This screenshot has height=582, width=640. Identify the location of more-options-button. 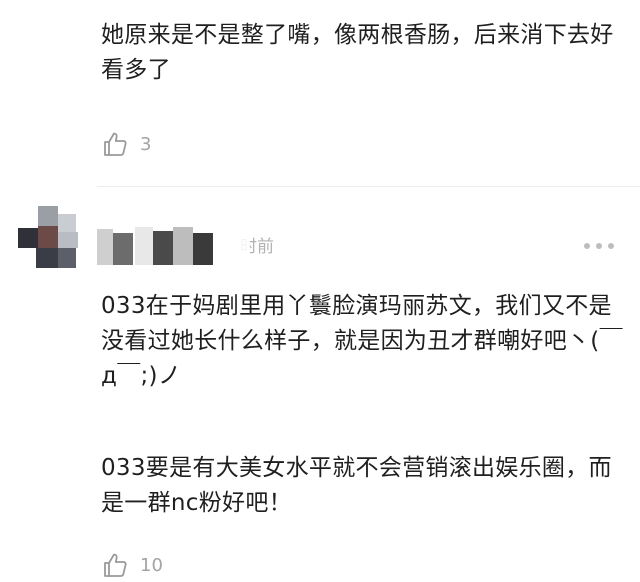
(599, 246).